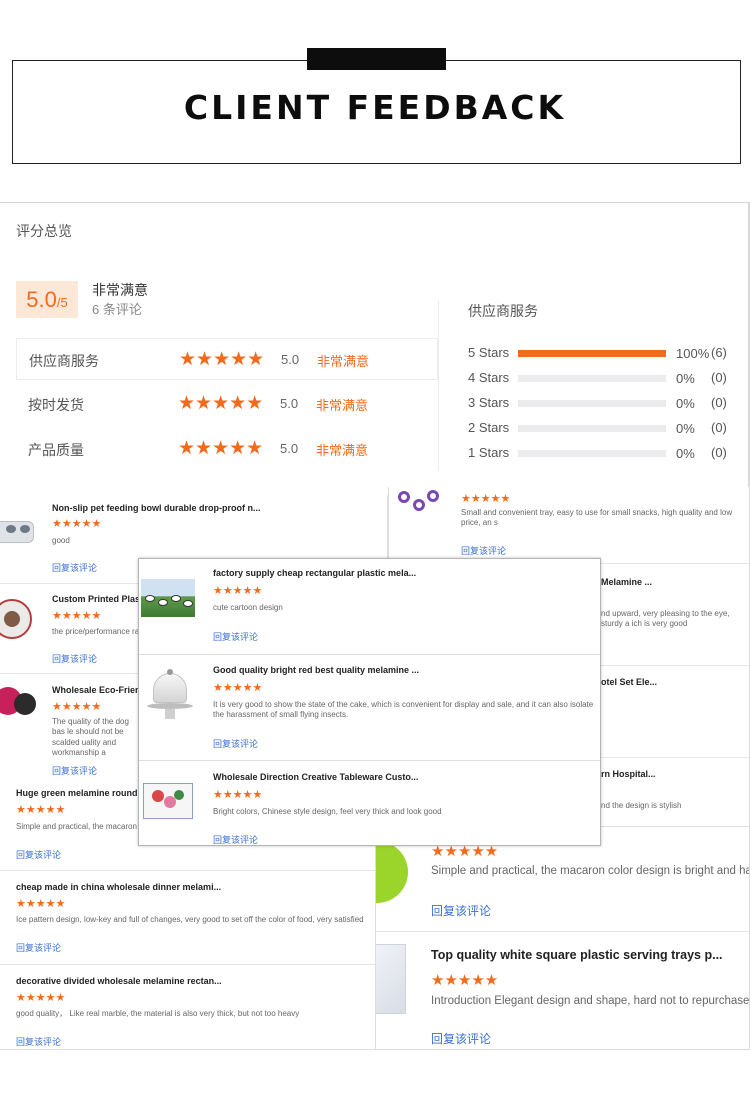  I want to click on distribution-row: 5 Stars 100% (6), so click(603, 353).